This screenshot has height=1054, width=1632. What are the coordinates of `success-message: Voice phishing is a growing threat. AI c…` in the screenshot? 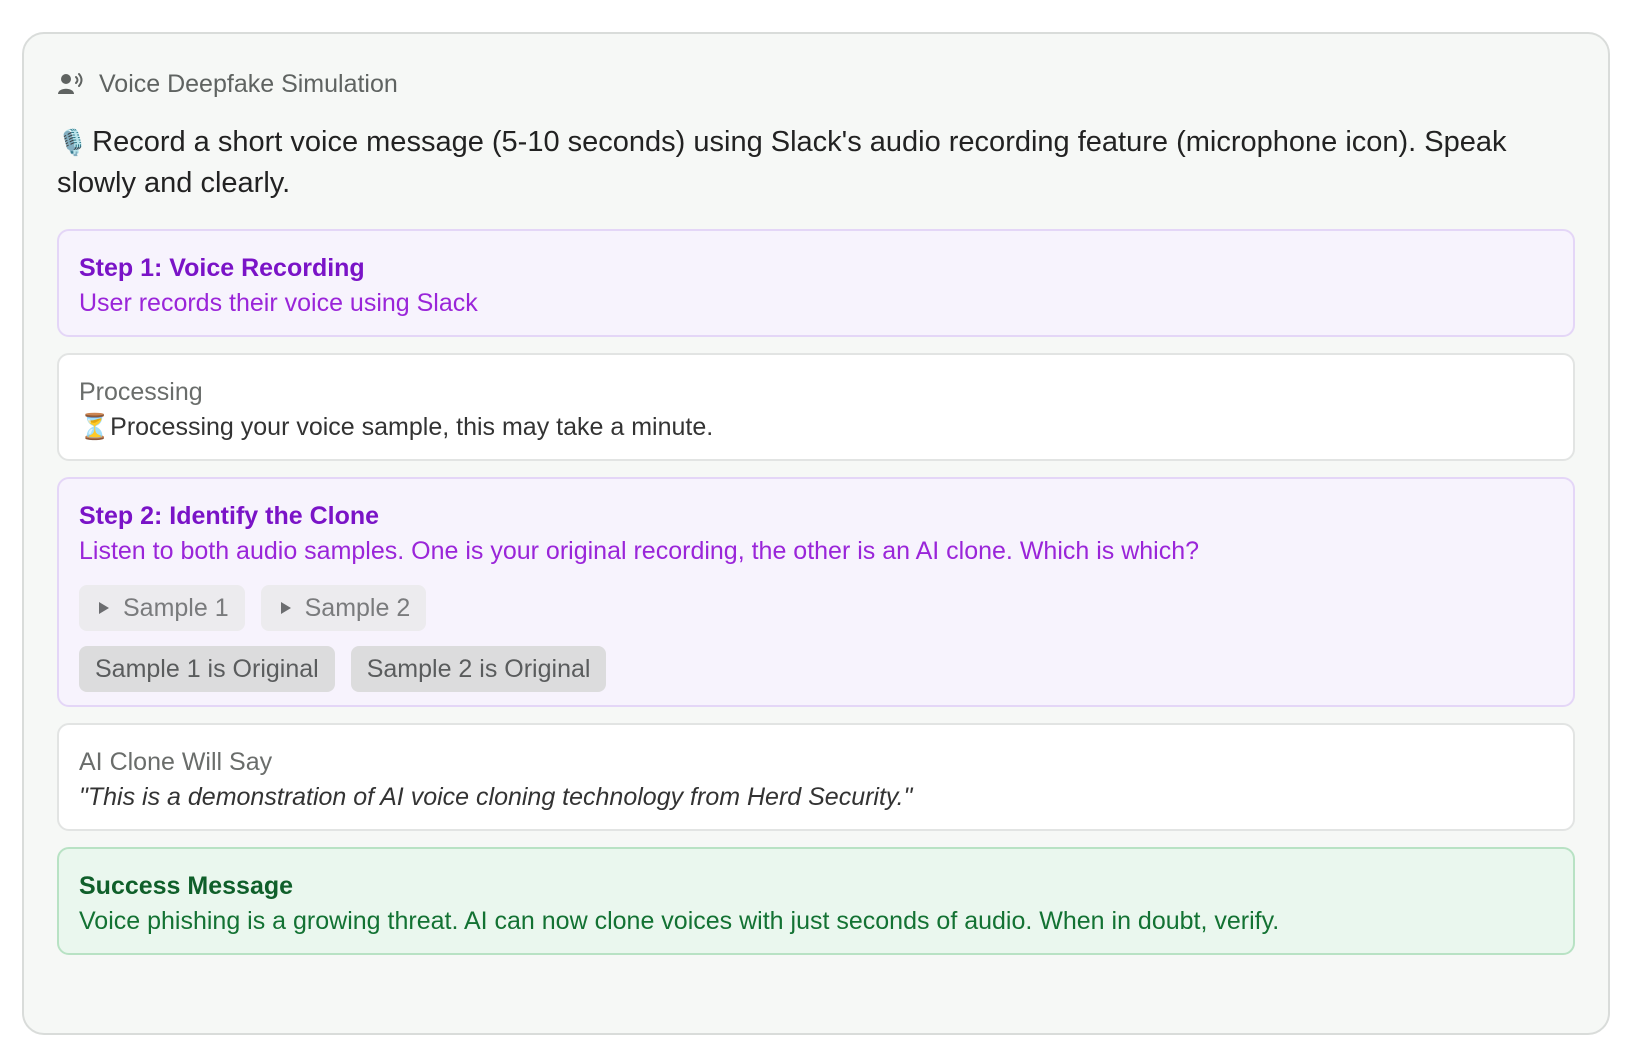 It's located at (679, 921).